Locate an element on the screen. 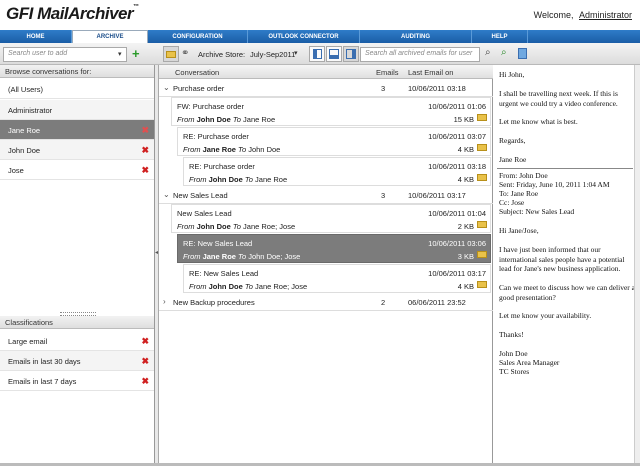 The image size is (640, 466). classification-large-email: Large email ✖ is located at coordinates (77, 341).